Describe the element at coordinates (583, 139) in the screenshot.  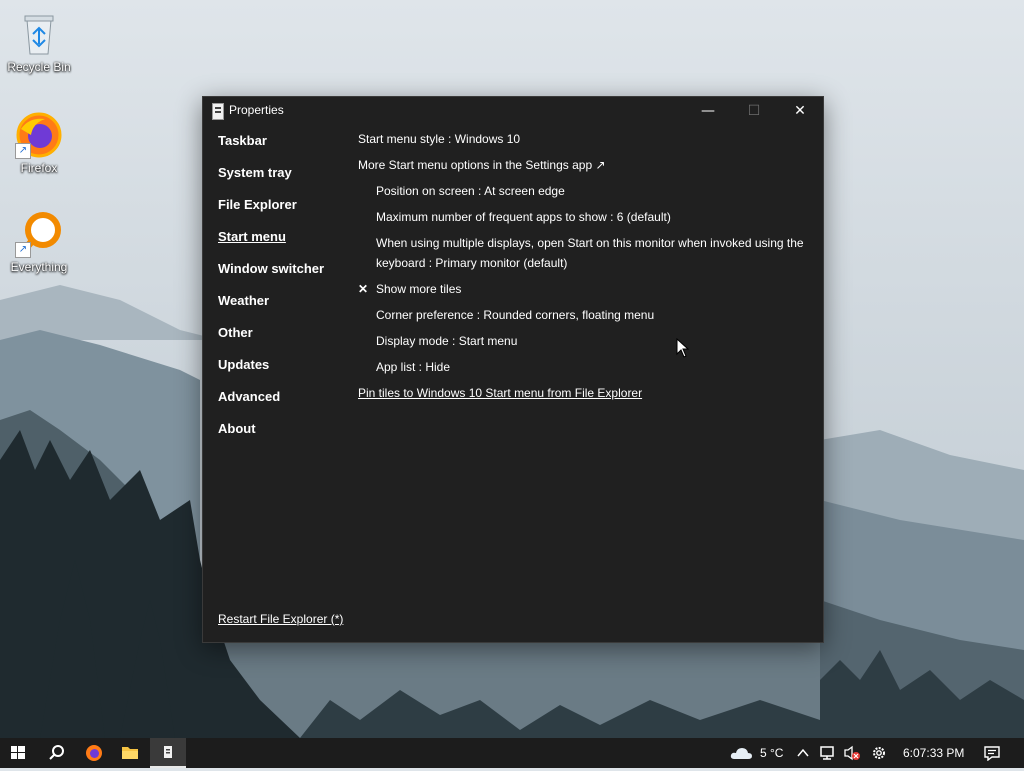
I see `start-menu-style-setting: Start menu style : Windows 10` at that location.